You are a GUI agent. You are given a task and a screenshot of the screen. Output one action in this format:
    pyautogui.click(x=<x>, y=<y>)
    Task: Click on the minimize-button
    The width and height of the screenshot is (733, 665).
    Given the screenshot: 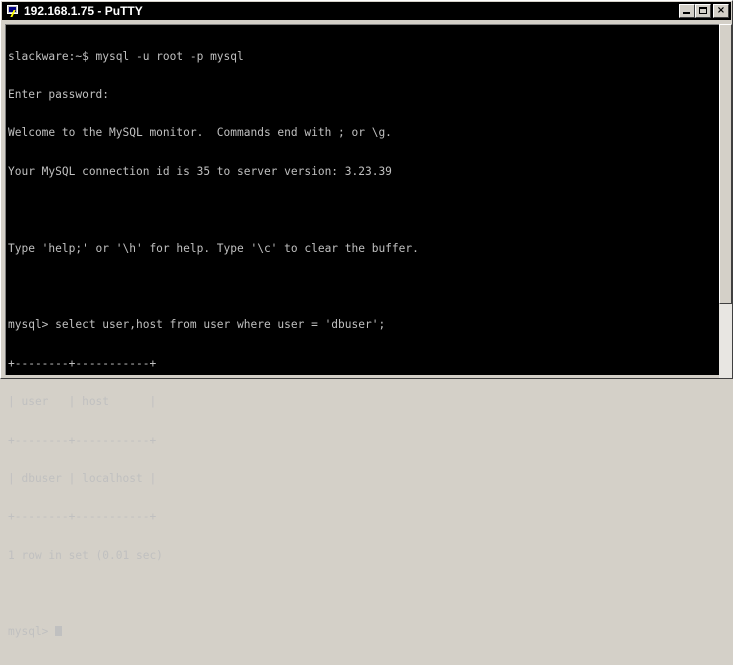 What is the action you would take?
    pyautogui.click(x=687, y=11)
    